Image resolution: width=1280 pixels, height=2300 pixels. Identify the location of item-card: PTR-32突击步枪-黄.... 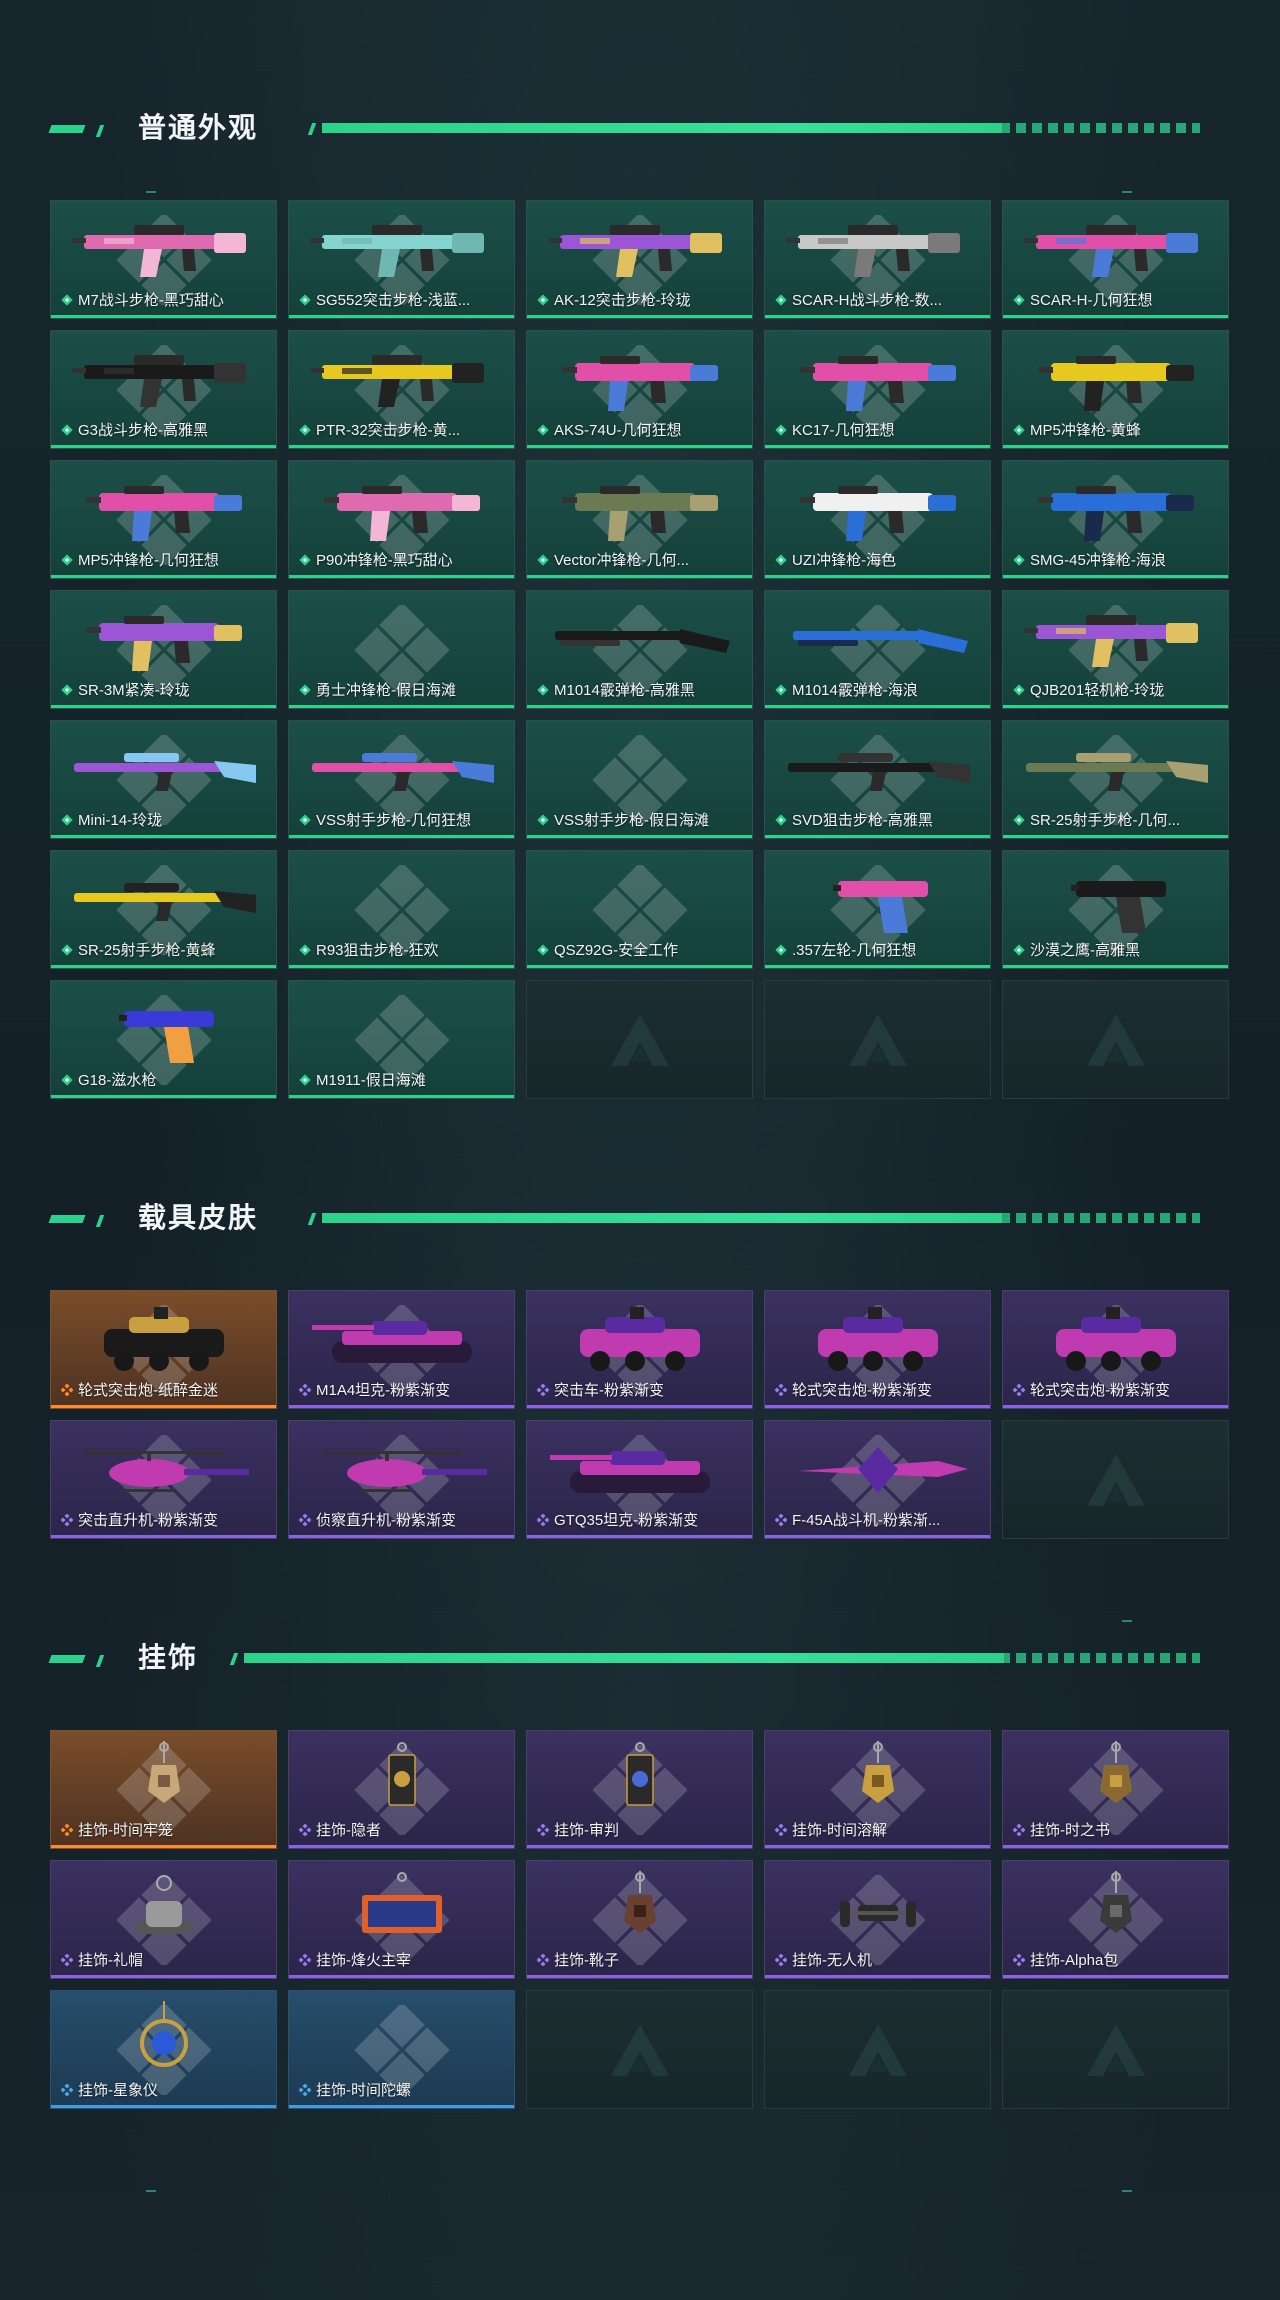
(401, 389).